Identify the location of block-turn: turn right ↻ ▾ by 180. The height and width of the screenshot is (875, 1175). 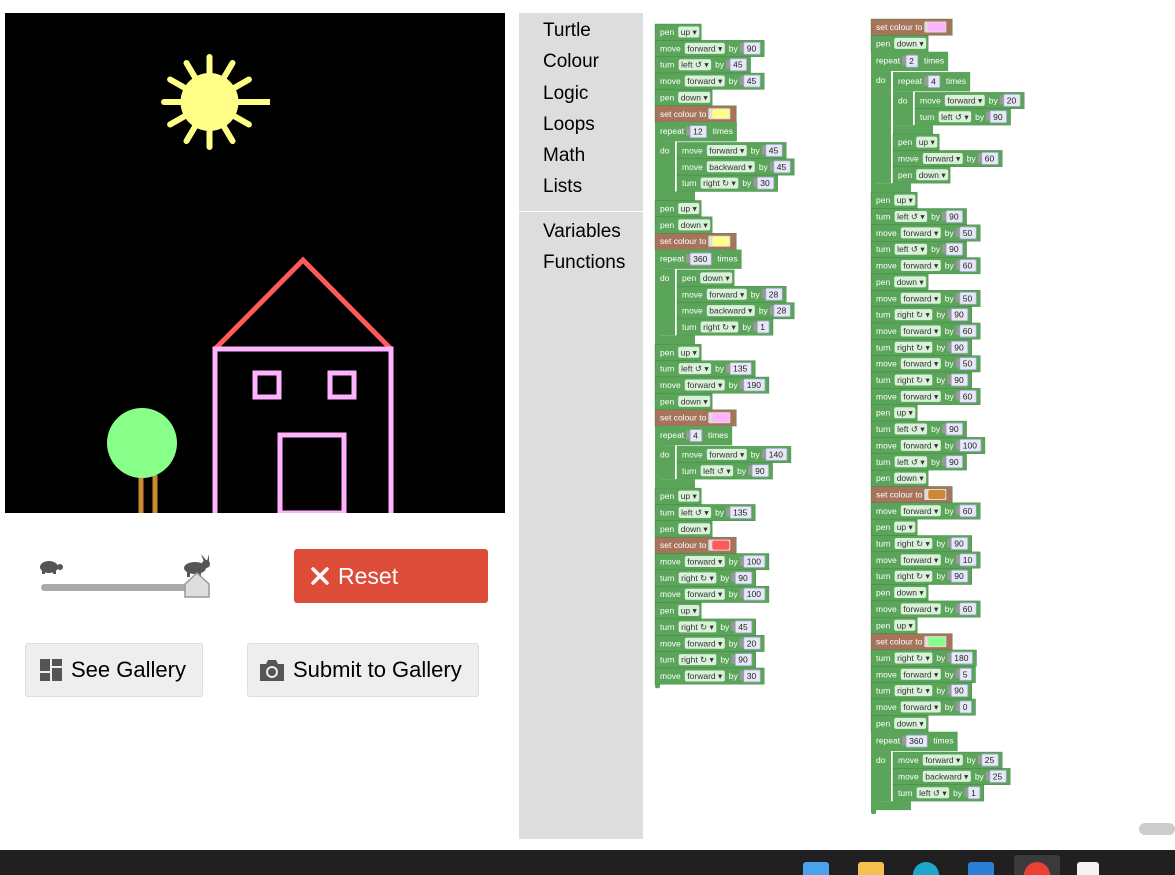
(923, 658).